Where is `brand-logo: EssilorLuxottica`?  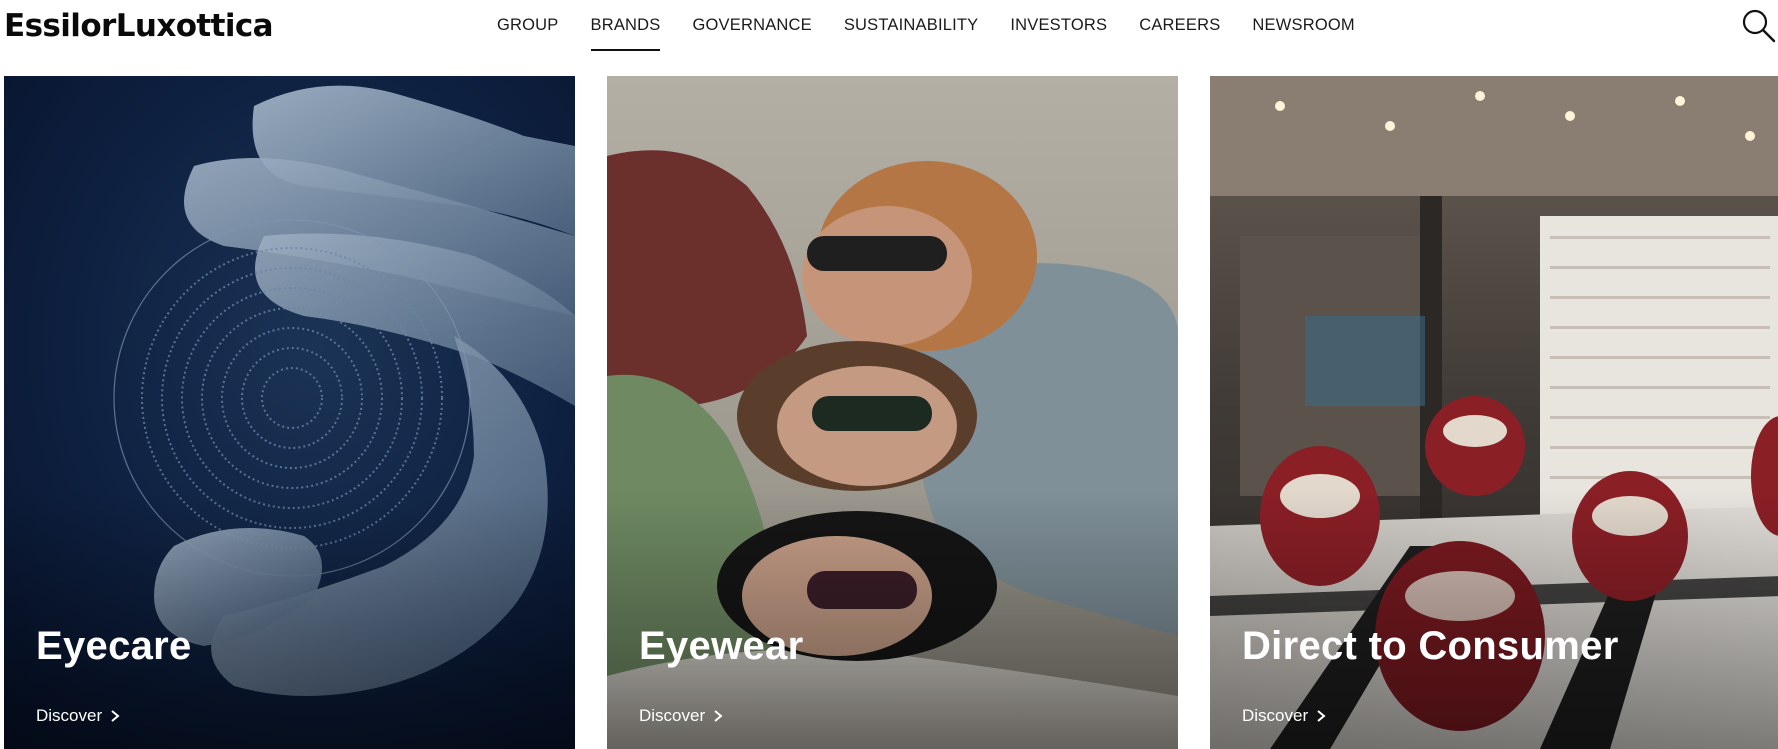 brand-logo: EssilorLuxottica is located at coordinates (139, 26).